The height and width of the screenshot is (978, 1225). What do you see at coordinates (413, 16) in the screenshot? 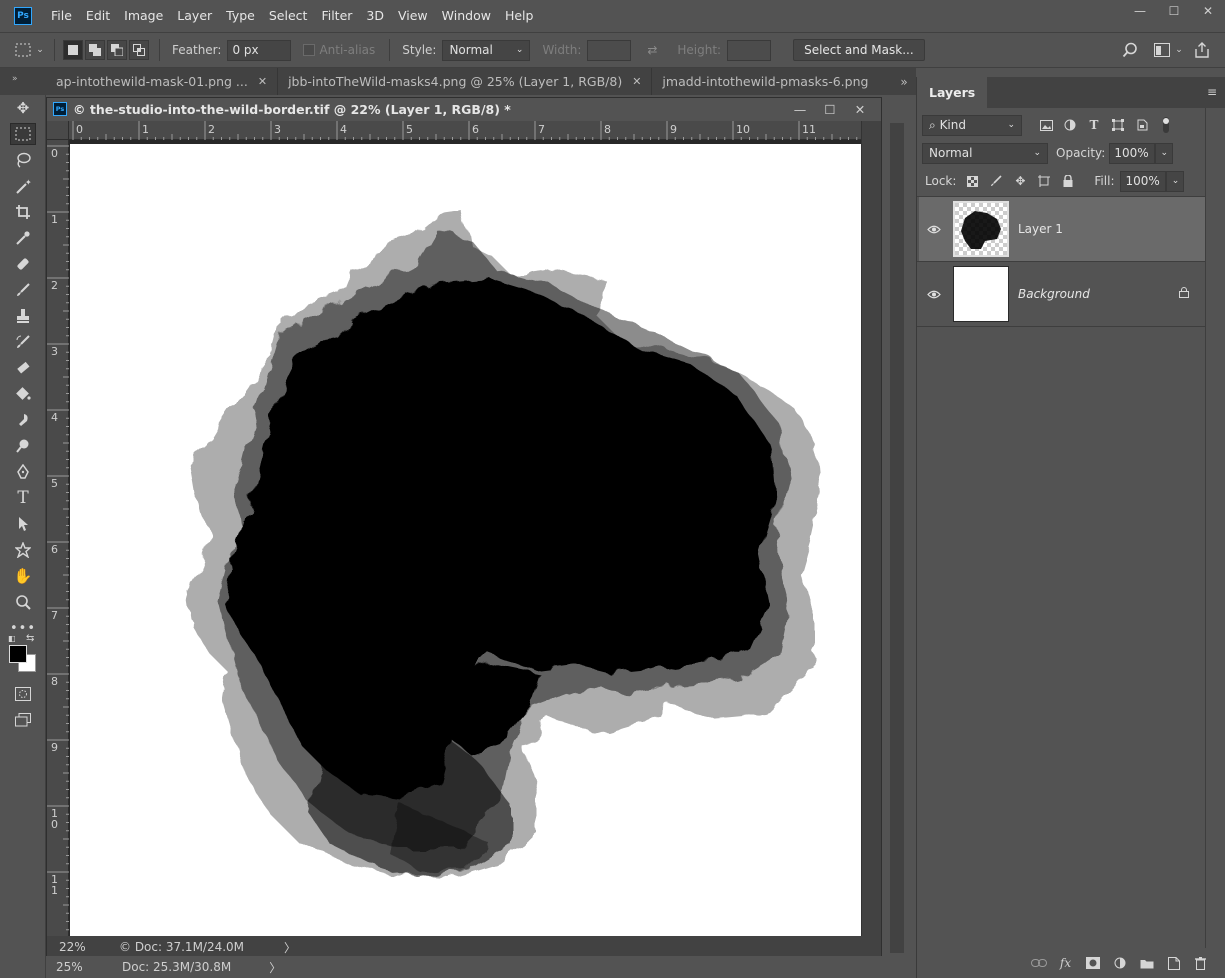
I see `menu-view: View` at bounding box center [413, 16].